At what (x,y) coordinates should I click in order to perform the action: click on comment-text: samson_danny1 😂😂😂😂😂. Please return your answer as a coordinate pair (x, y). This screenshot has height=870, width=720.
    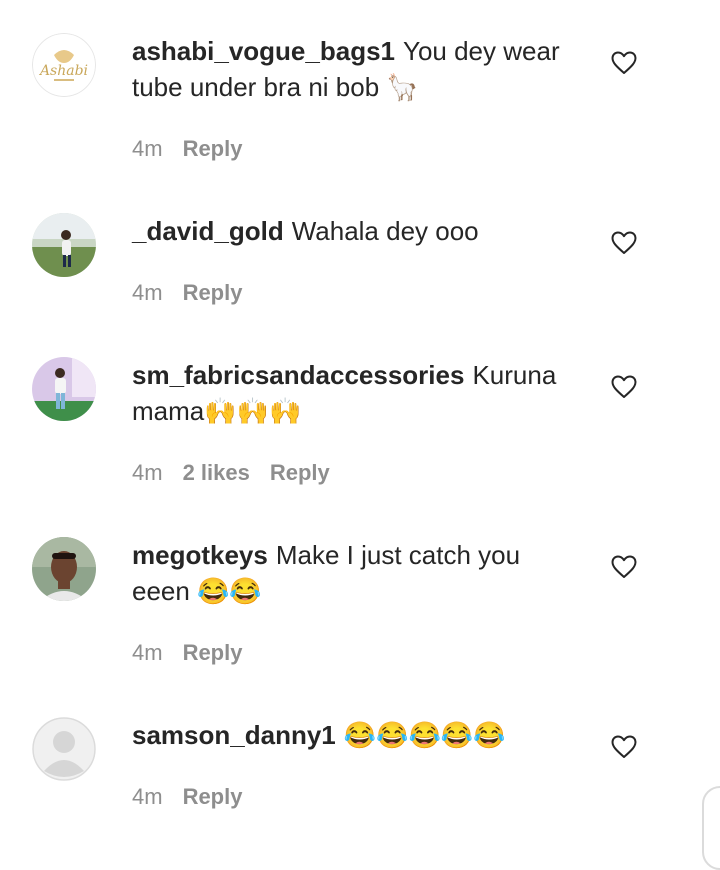
    Looking at the image, I should click on (357, 735).